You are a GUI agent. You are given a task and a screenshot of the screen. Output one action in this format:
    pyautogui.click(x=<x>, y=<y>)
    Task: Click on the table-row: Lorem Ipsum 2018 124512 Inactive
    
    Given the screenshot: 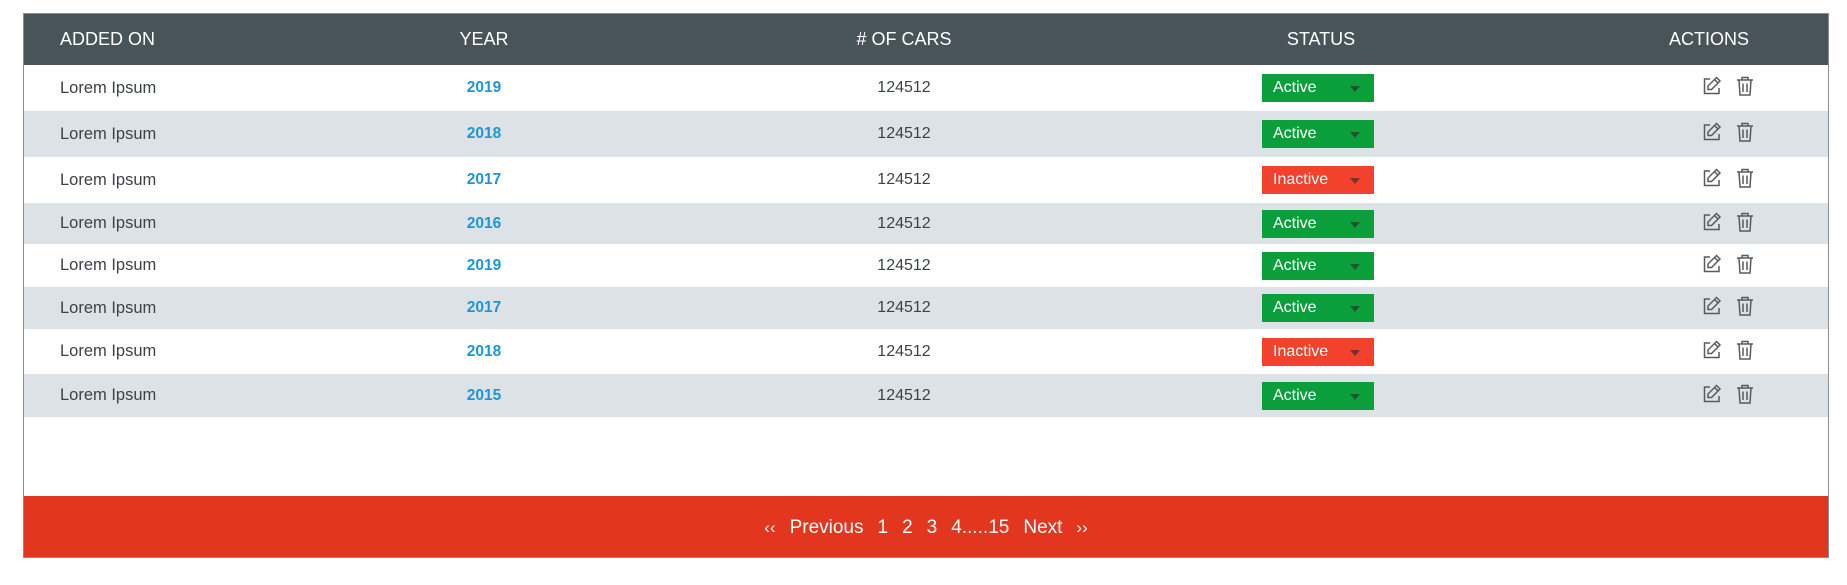 What is the action you would take?
    pyautogui.click(x=926, y=351)
    